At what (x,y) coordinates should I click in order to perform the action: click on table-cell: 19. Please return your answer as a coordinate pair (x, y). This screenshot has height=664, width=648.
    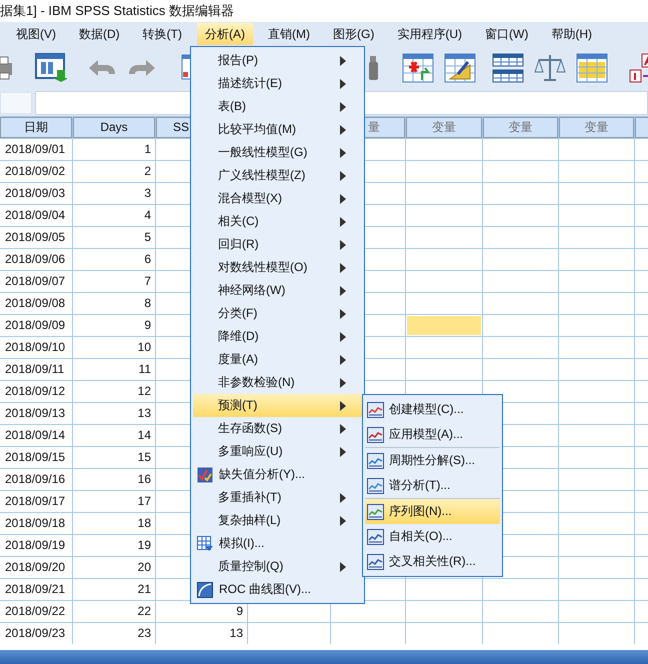
    Looking at the image, I should click on (114, 545).